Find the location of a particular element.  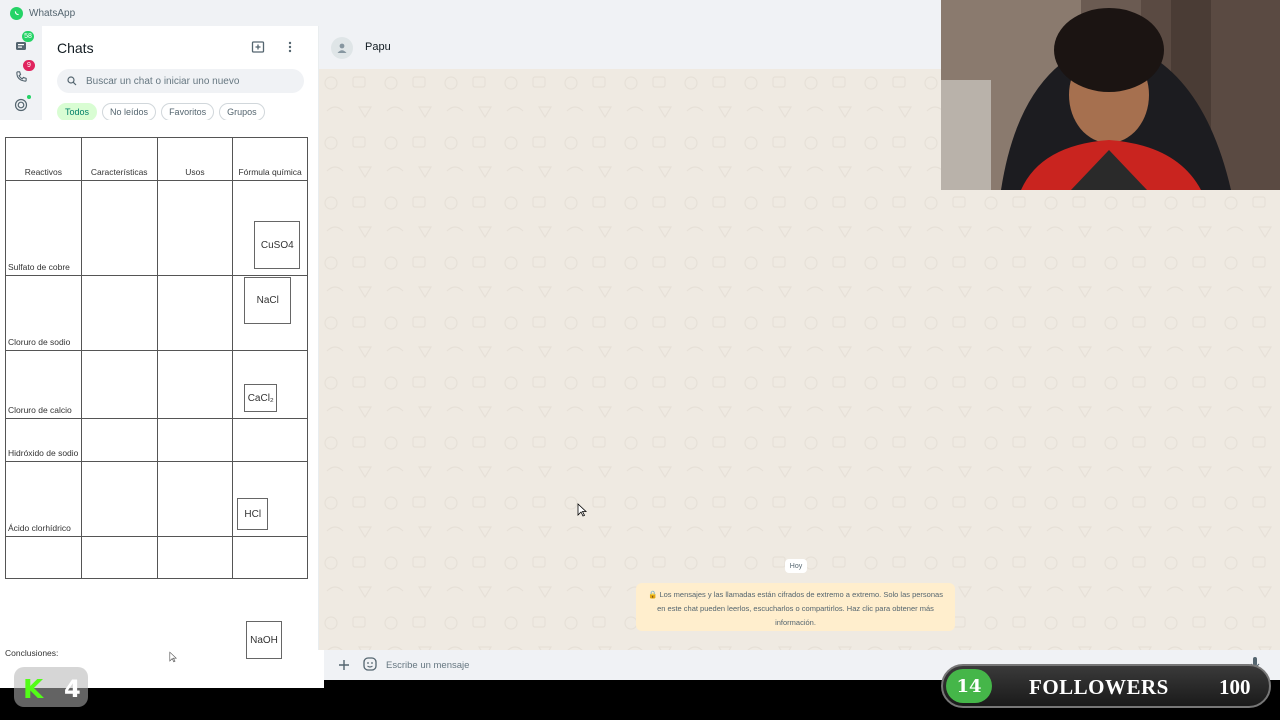

menu-button is located at coordinates (290, 47).